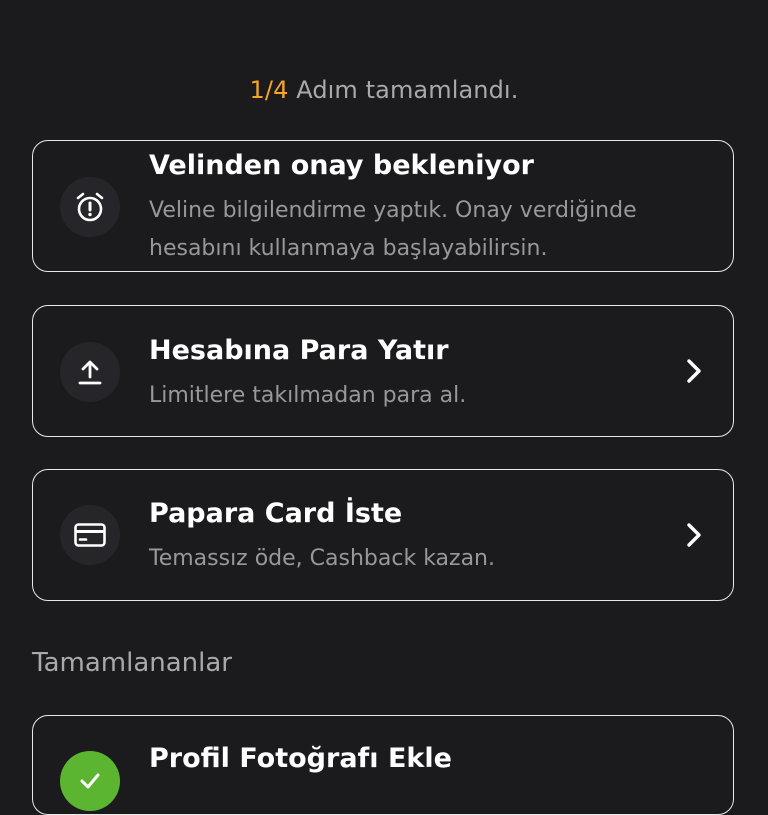 This screenshot has width=768, height=815. What do you see at coordinates (407, 90) in the screenshot?
I see `progress-text: Adım tamamlandı.` at bounding box center [407, 90].